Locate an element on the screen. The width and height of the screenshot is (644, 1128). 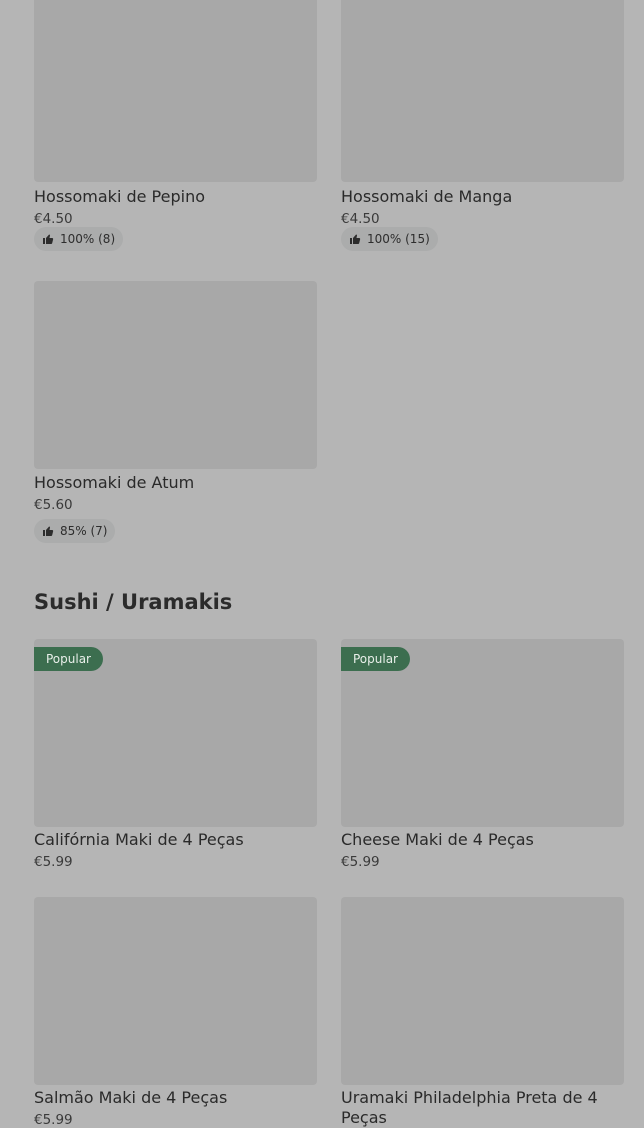
menu-item-card: Popular Cheese Maki de 4 Peças €5.99 is located at coordinates (482, 754).